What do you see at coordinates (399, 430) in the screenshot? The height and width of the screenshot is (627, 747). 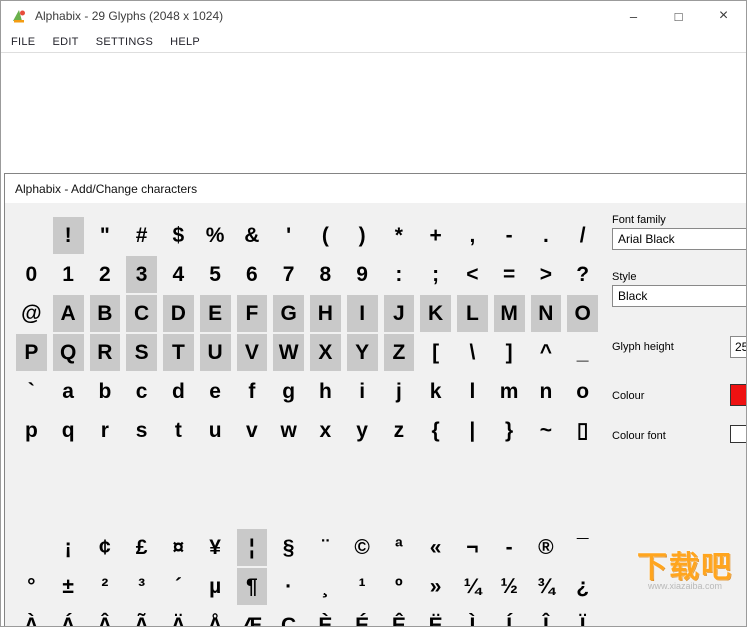 I see `glyph-cell: z` at bounding box center [399, 430].